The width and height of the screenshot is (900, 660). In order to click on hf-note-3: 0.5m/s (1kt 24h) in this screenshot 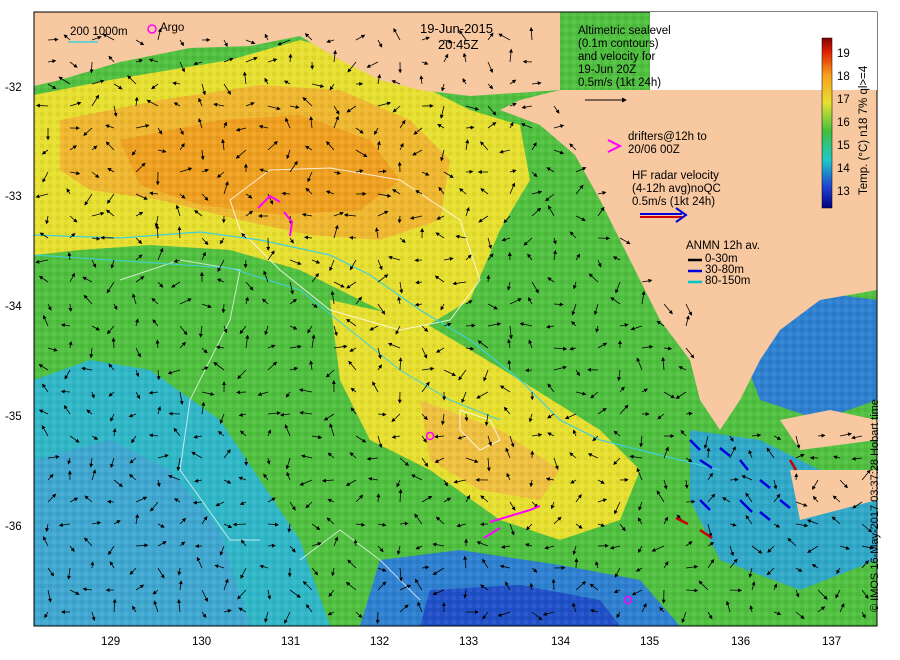, I will do `click(674, 202)`.